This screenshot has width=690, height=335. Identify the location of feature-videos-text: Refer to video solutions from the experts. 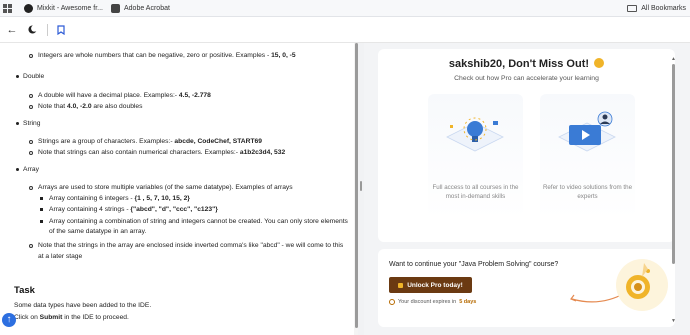
(587, 192).